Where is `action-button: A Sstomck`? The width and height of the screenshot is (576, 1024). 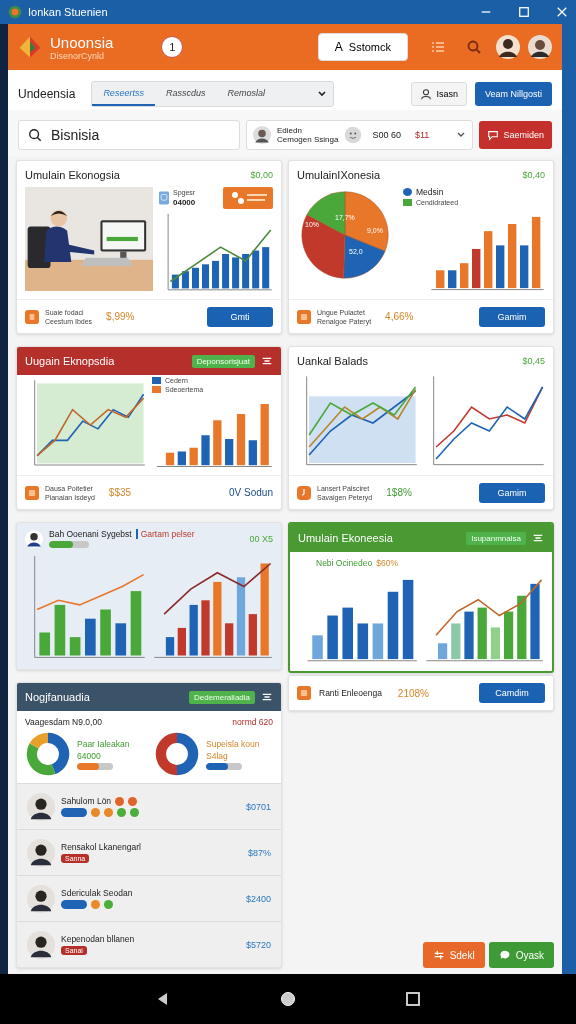 action-button: A Sstomck is located at coordinates (362, 47).